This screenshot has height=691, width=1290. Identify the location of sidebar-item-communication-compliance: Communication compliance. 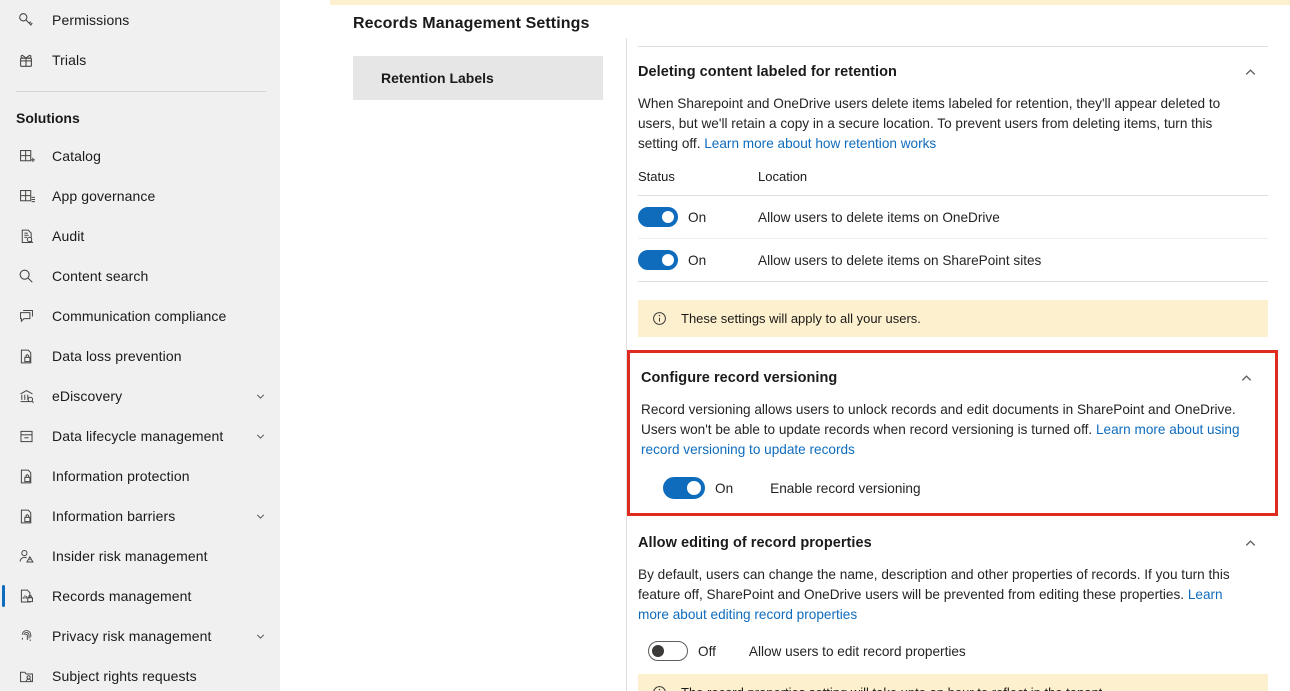
(140, 316).